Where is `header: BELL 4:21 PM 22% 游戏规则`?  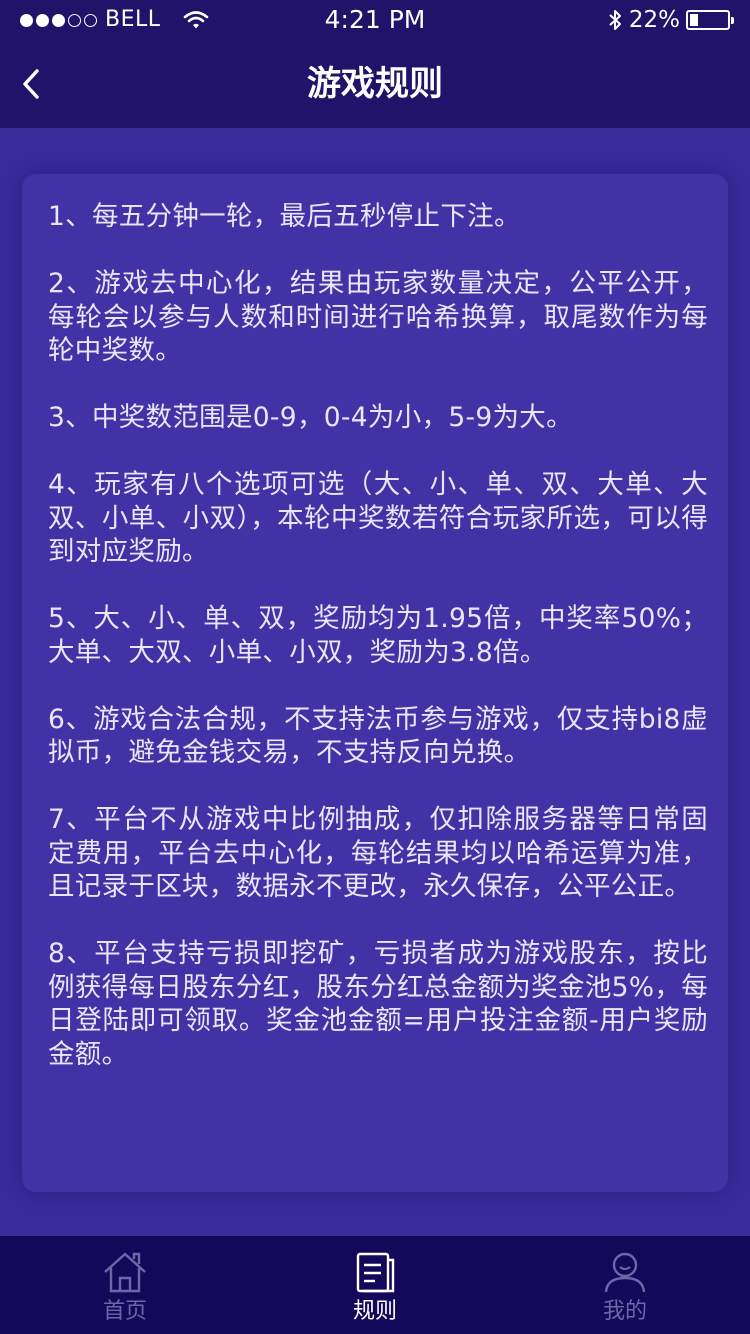 header: BELL 4:21 PM 22% 游戏规则 is located at coordinates (375, 64).